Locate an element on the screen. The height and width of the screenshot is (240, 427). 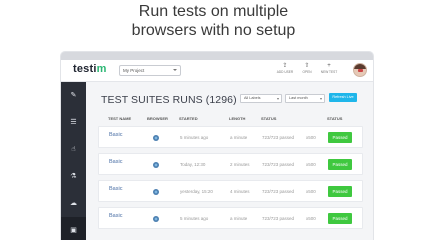
add-user-icon: ⇪ is located at coordinates (285, 66).